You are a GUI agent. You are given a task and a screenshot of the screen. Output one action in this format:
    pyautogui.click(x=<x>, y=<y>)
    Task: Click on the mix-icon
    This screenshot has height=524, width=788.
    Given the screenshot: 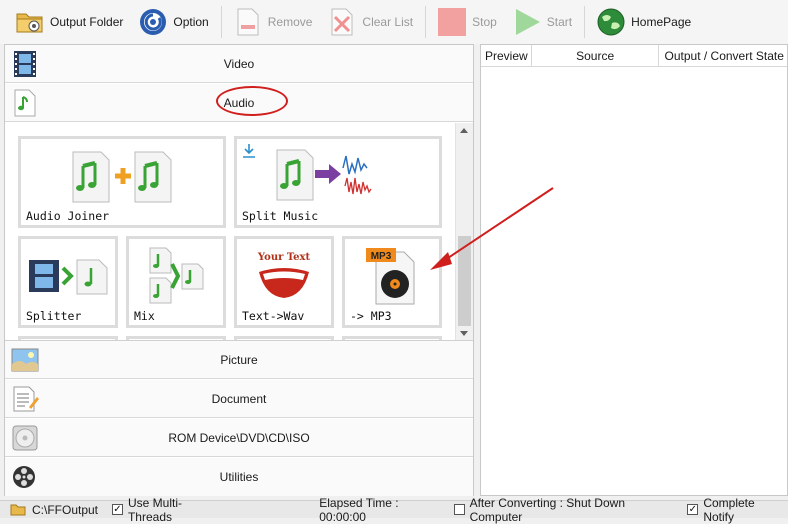 What is the action you would take?
    pyautogui.click(x=176, y=276)
    